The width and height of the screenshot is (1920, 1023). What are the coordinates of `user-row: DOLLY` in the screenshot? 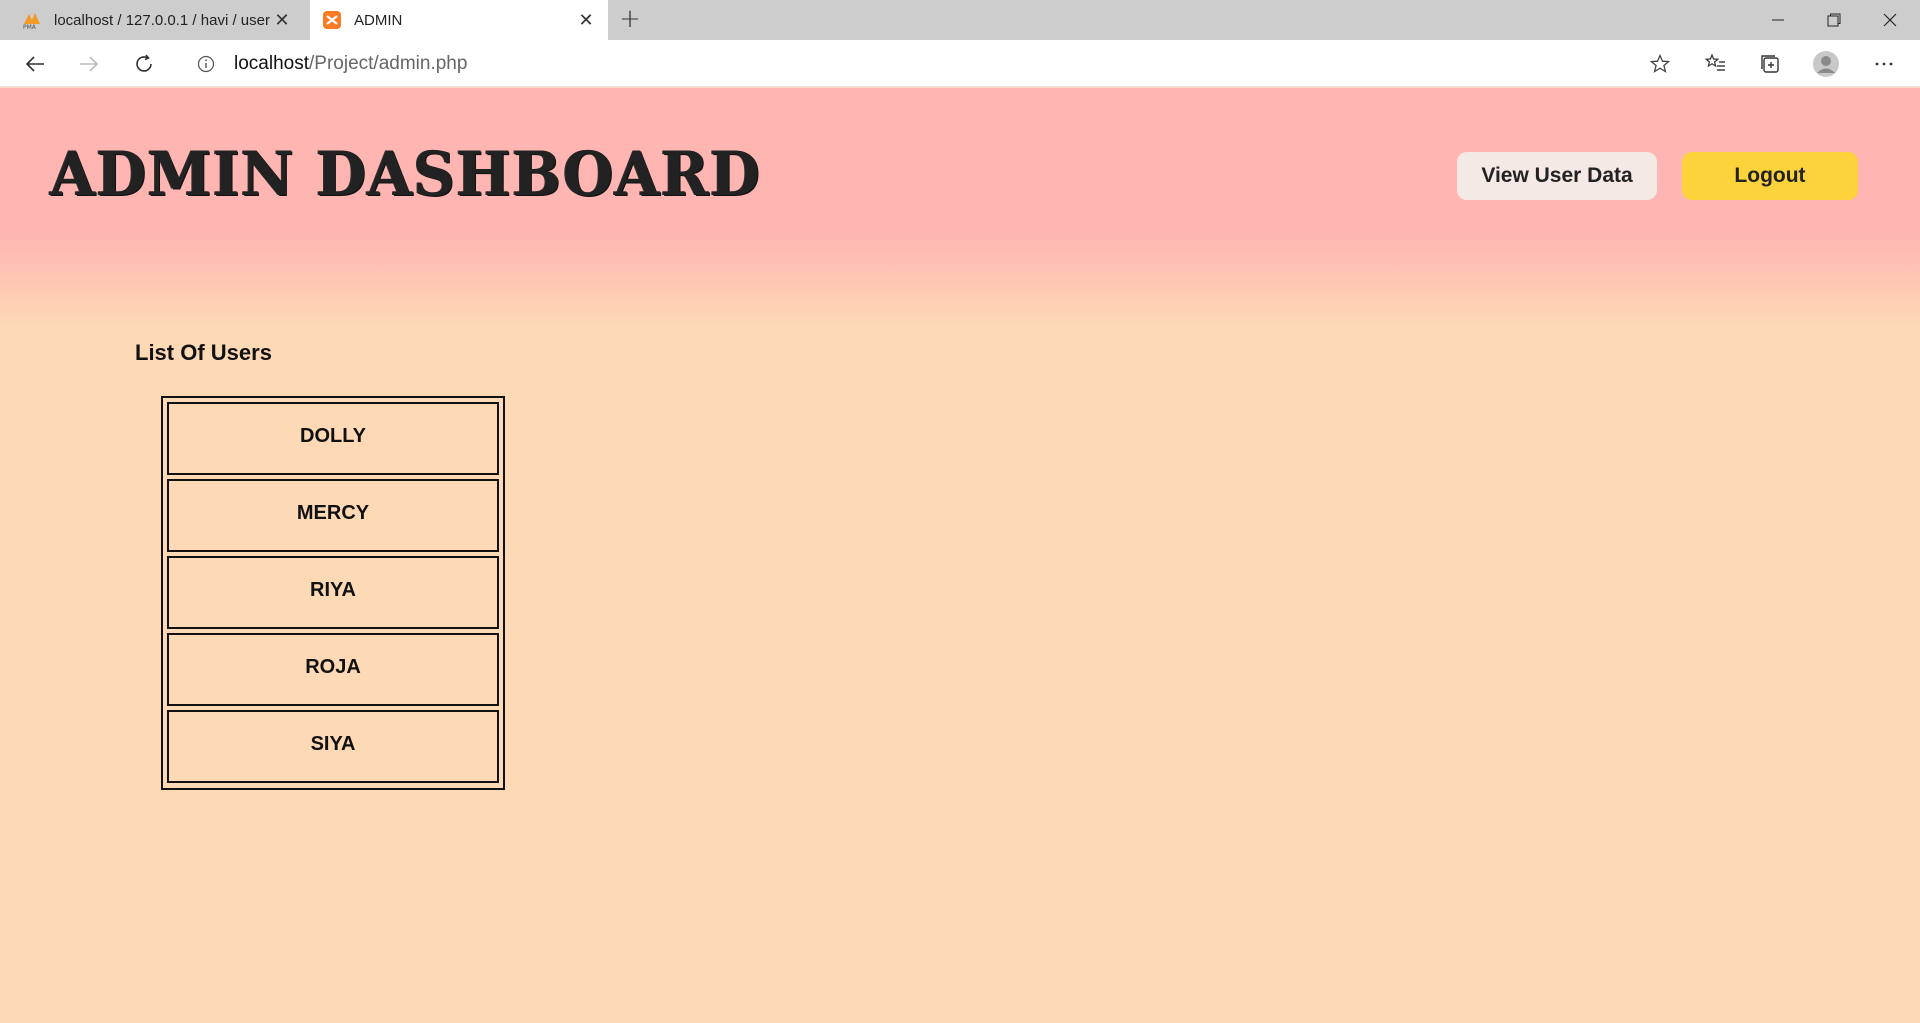 It's located at (333, 438).